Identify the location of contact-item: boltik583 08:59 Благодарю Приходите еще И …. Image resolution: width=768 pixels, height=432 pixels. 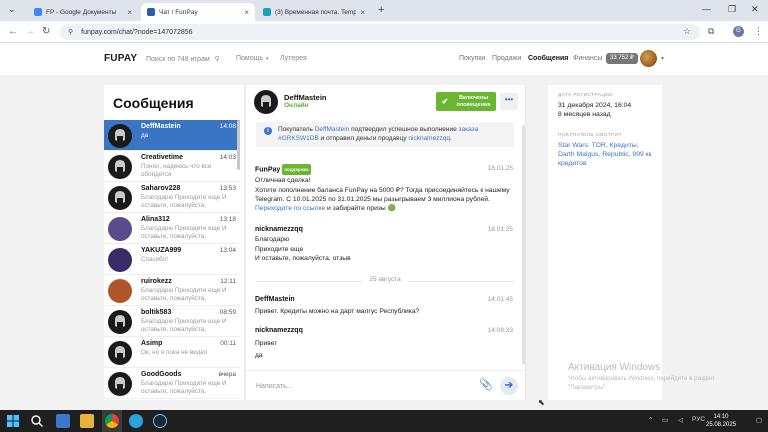
(172, 321).